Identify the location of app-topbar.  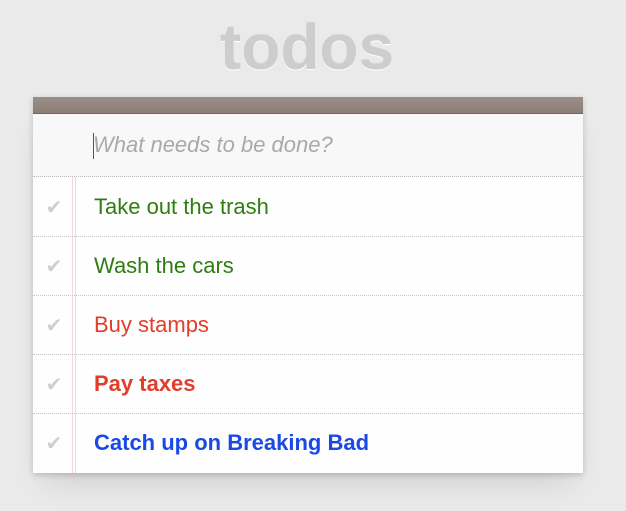
(308, 105).